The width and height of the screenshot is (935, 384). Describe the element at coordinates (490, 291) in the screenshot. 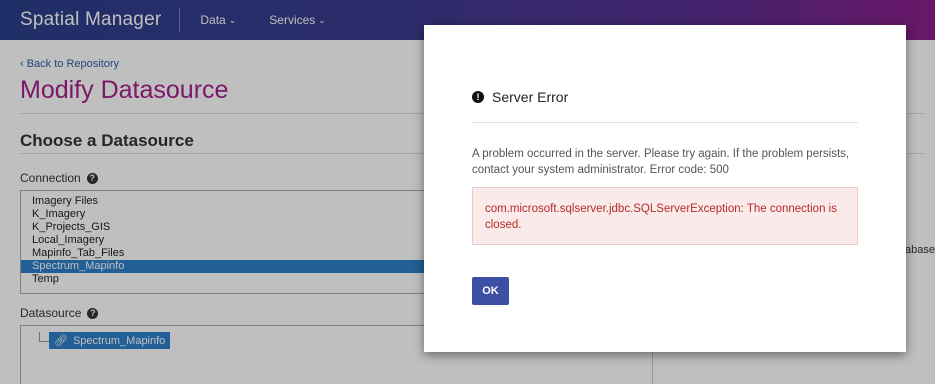

I see `ok-button: OK` at that location.